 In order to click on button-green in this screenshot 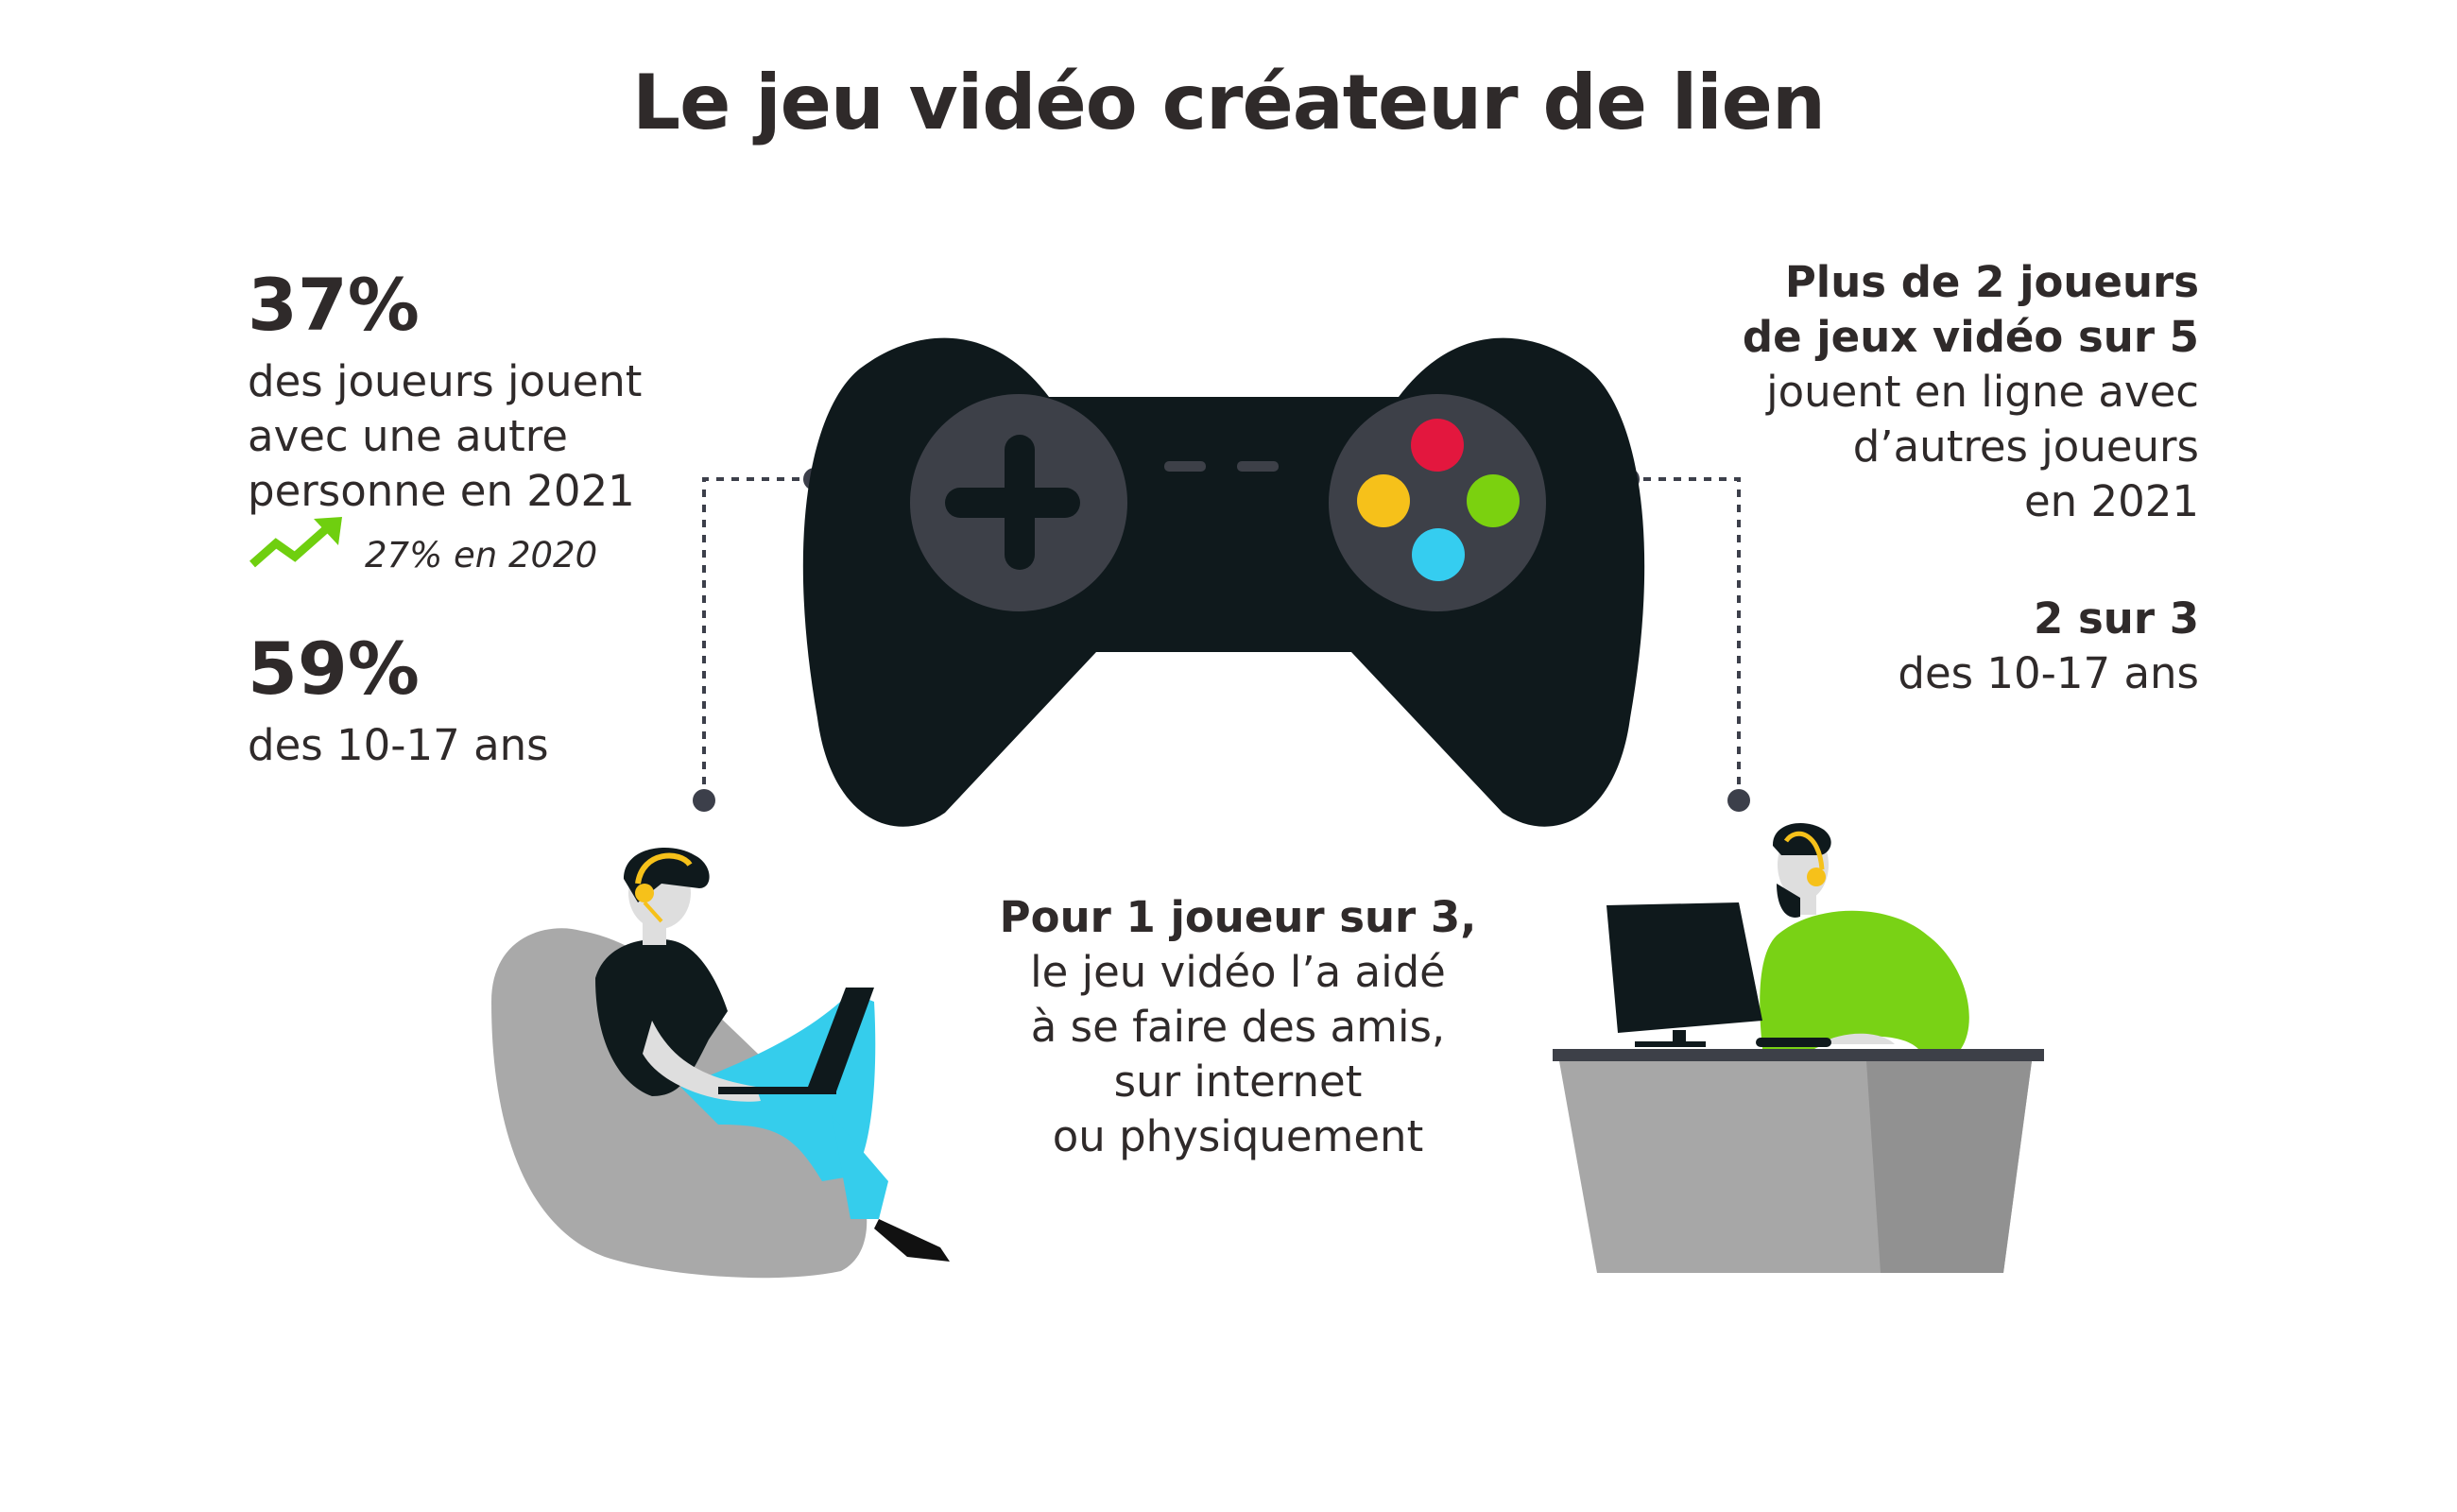, I will do `click(1493, 500)`.